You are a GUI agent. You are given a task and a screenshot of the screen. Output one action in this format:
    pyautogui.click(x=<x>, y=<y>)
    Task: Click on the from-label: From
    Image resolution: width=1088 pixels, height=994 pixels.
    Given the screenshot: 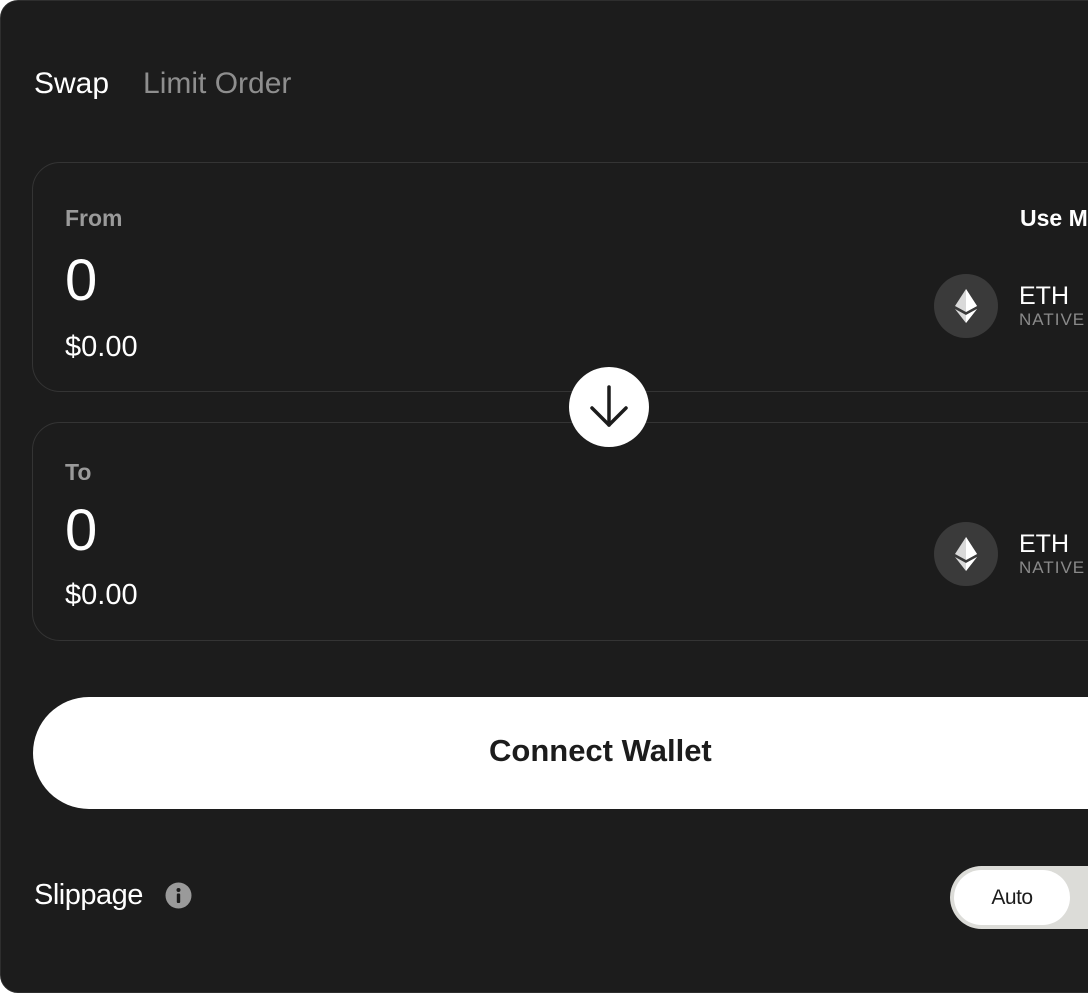 What is the action you would take?
    pyautogui.click(x=94, y=218)
    